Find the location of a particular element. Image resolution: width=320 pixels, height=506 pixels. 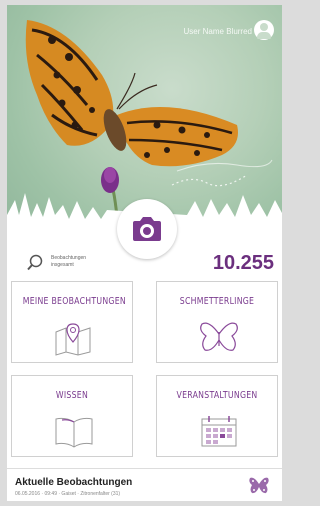

tile-label: SCHMETTERLINGE is located at coordinates (217, 301).